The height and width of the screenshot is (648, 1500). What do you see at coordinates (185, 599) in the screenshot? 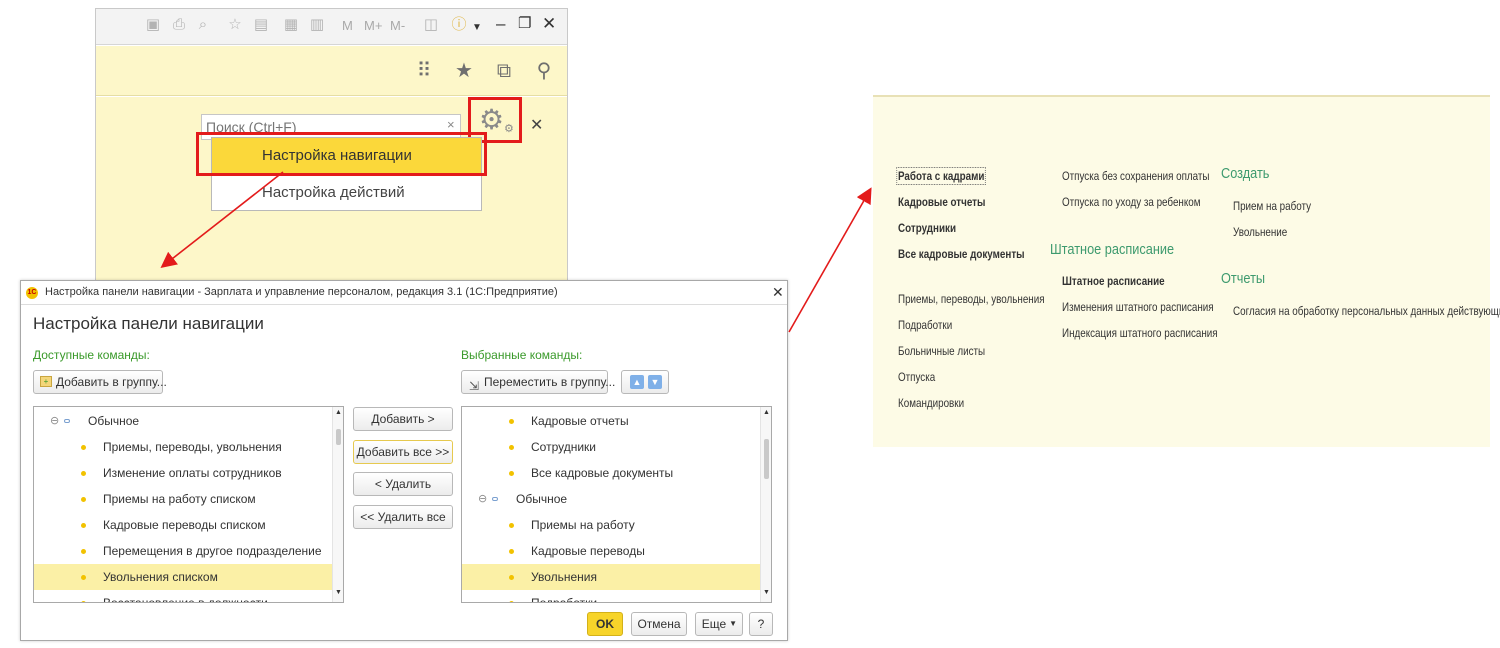
I see `row-label: Восстановление в должности` at bounding box center [185, 599].